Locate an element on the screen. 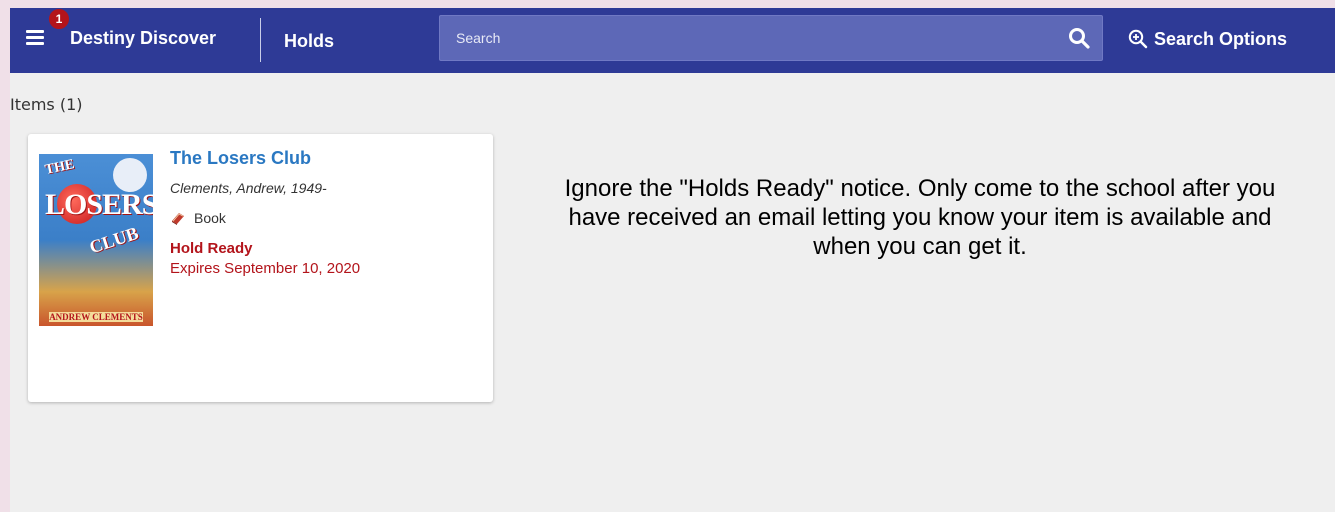  cover-title-club: CLUB is located at coordinates (113, 240).